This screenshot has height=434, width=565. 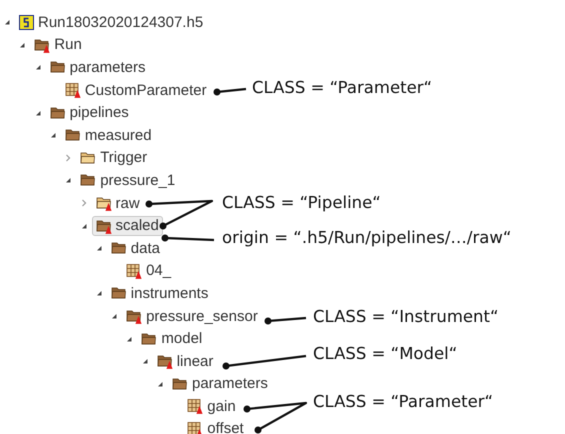 What do you see at coordinates (192, 316) in the screenshot?
I see `tree-item: pressure_sensor` at bounding box center [192, 316].